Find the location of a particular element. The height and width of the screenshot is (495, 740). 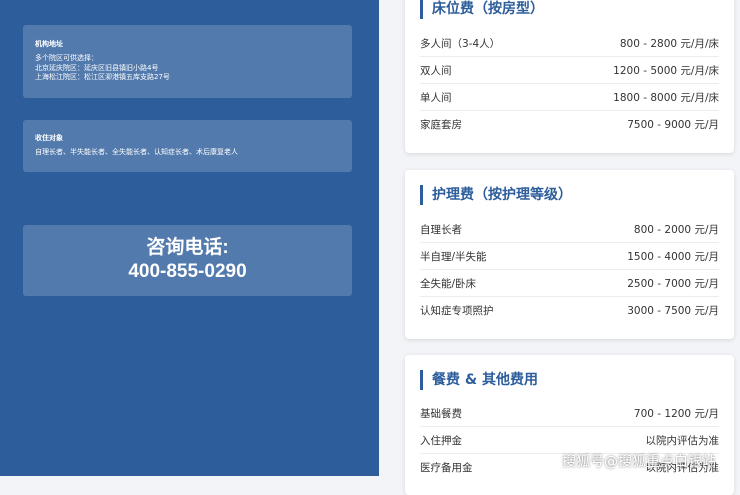

row-price: 800 - 2800 元/月/床 is located at coordinates (669, 43).